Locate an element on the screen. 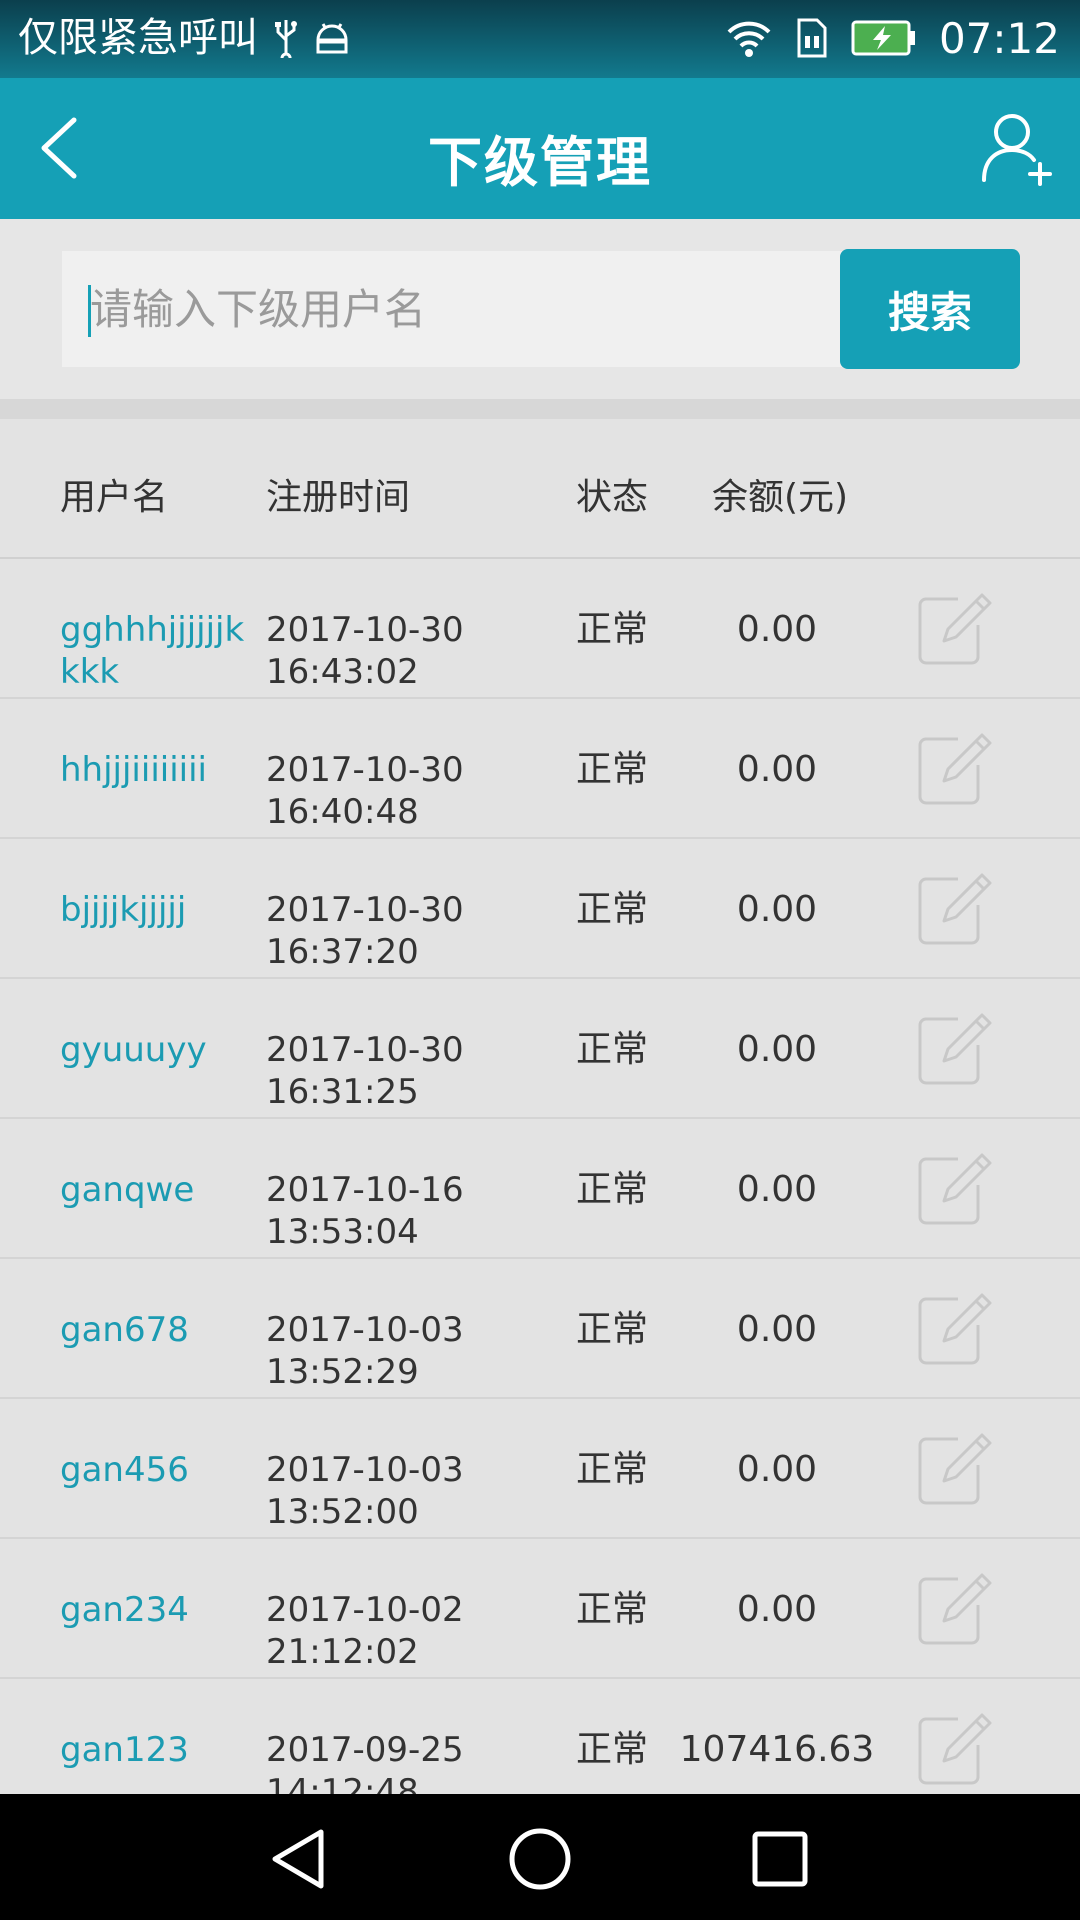  nav-back-button is located at coordinates (300, 1859).